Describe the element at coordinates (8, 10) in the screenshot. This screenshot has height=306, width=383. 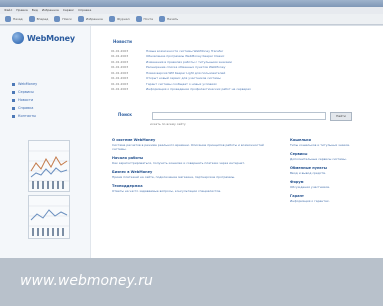
I see `menu-item: Файл` at that location.